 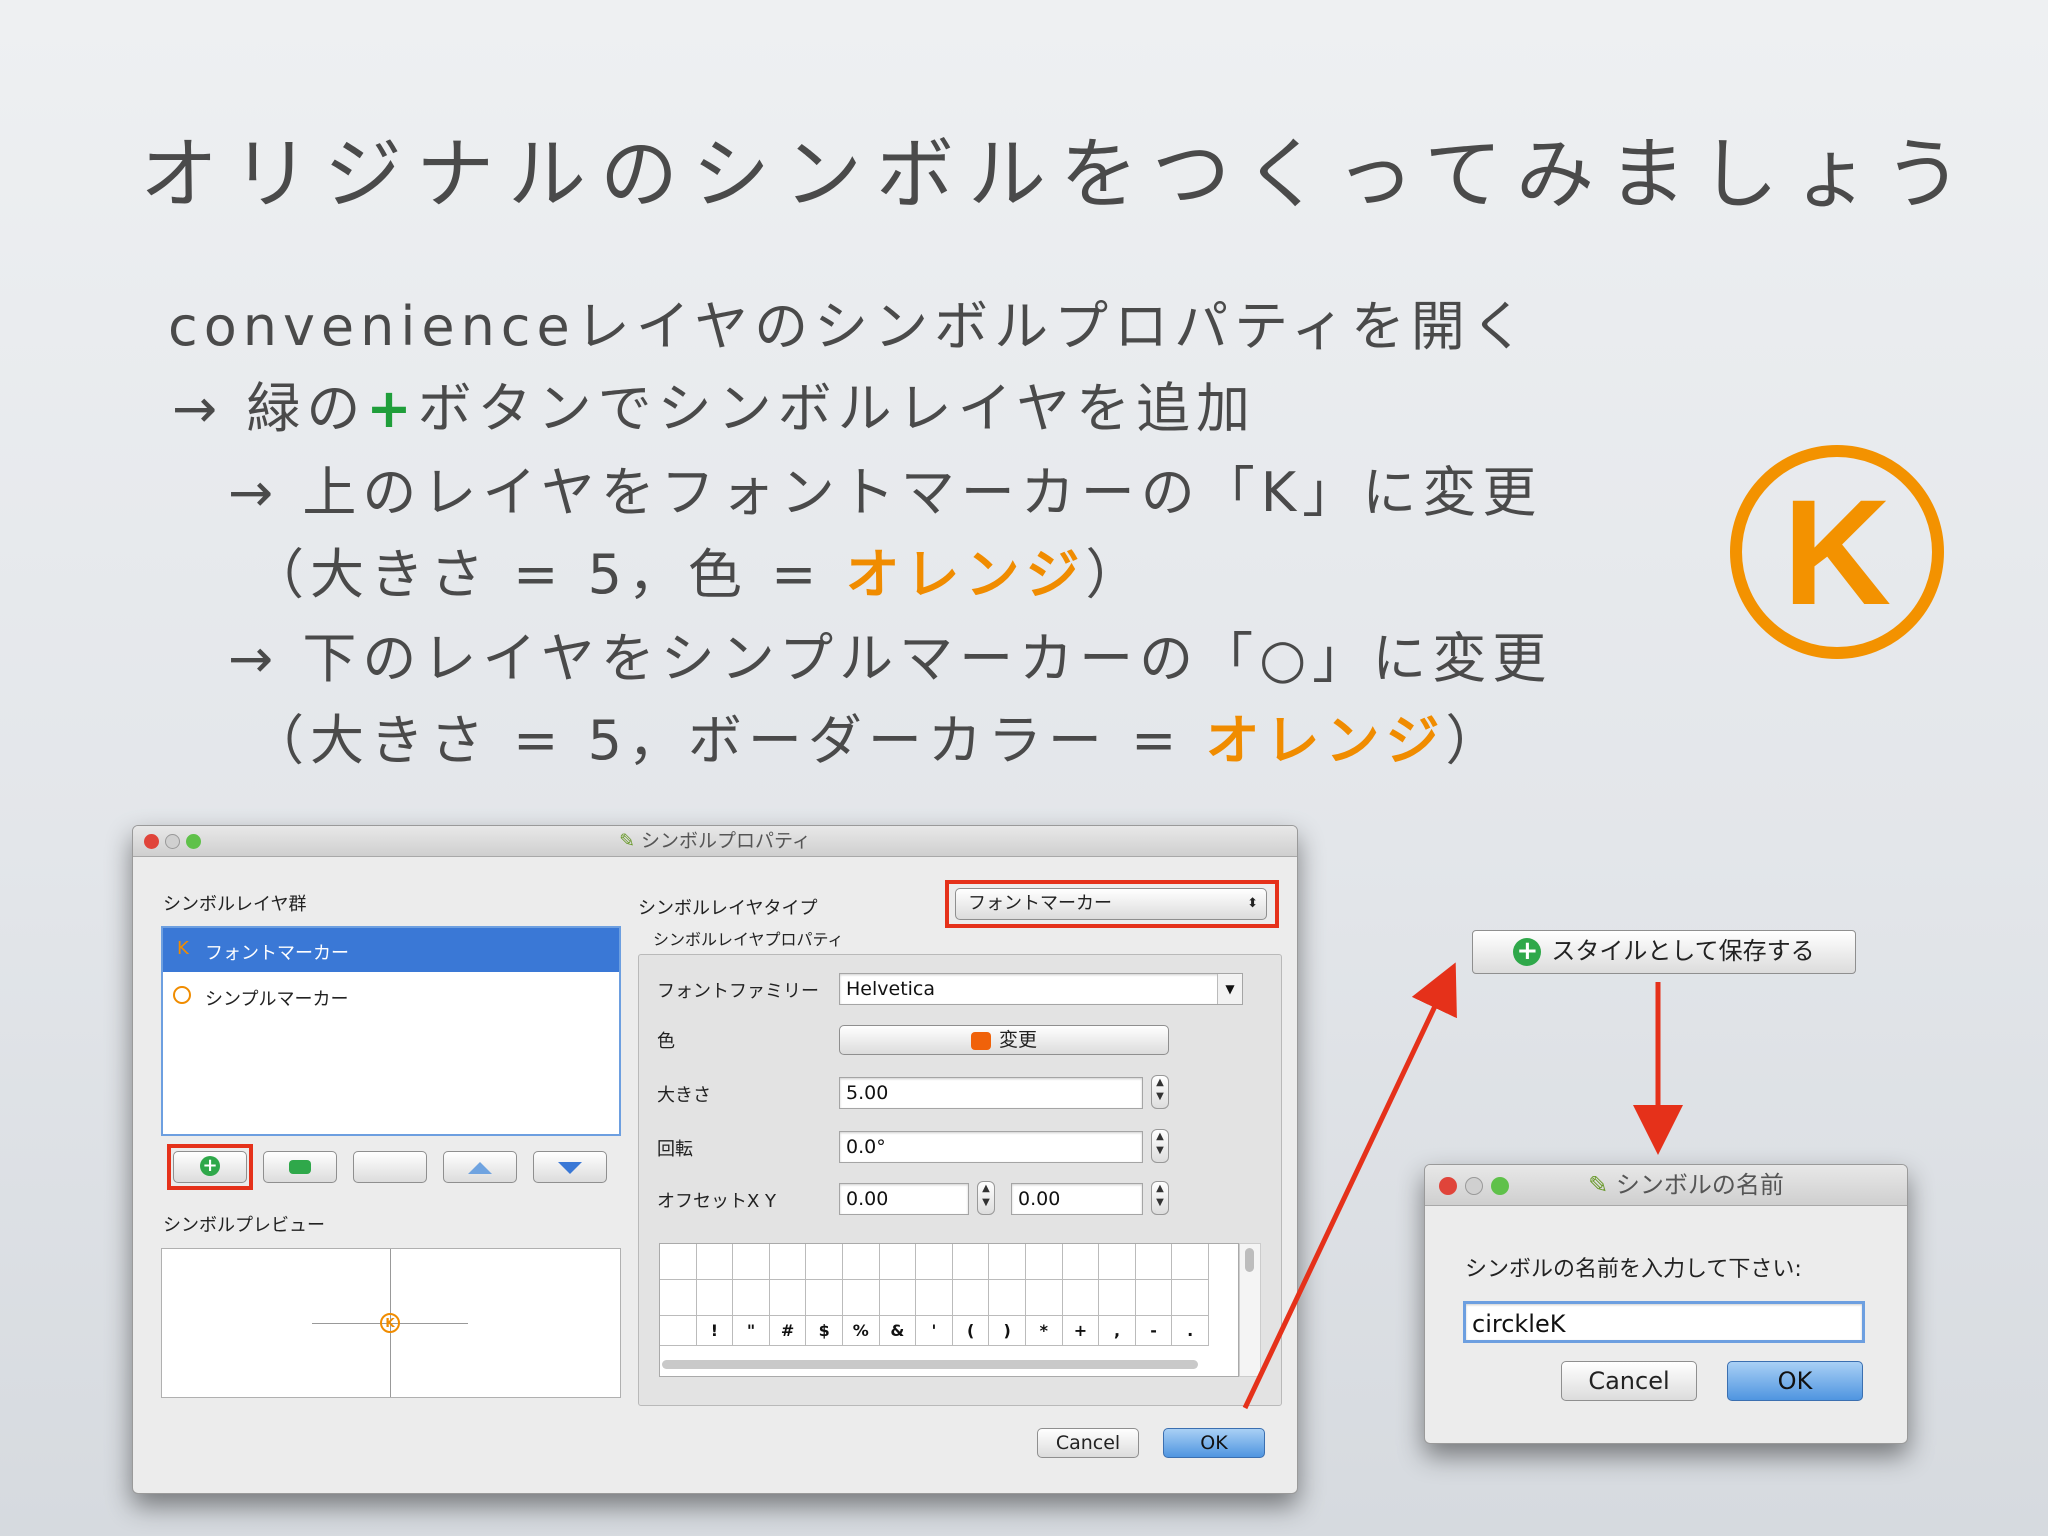 I want to click on arrow-ok-to-save, so click(x=1349, y=1186).